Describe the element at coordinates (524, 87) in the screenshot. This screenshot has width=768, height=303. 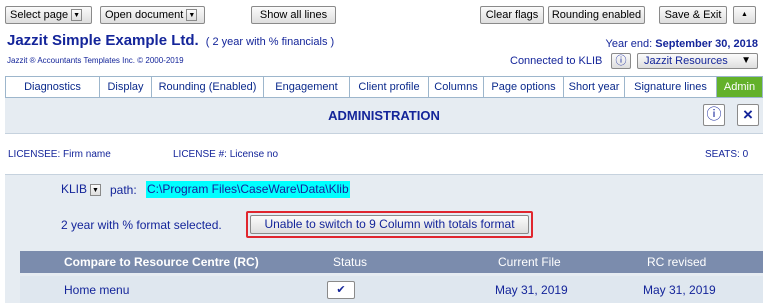
I see `tab-page-options: Page options` at that location.